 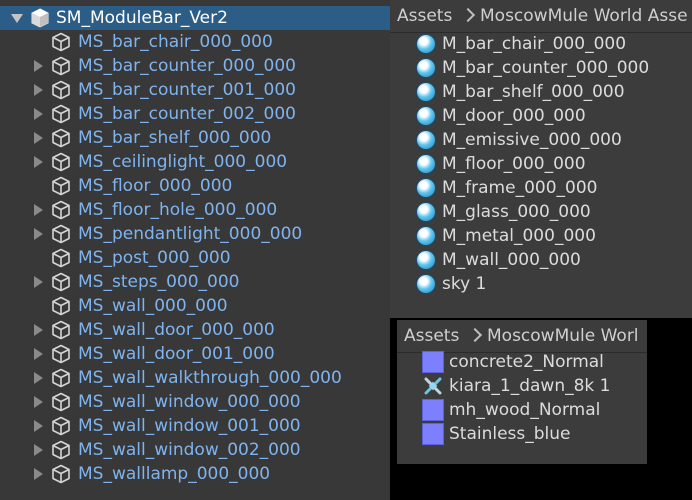 What do you see at coordinates (563, 336) in the screenshot?
I see `breadcrumb-folder: MoscowMule Worl` at bounding box center [563, 336].